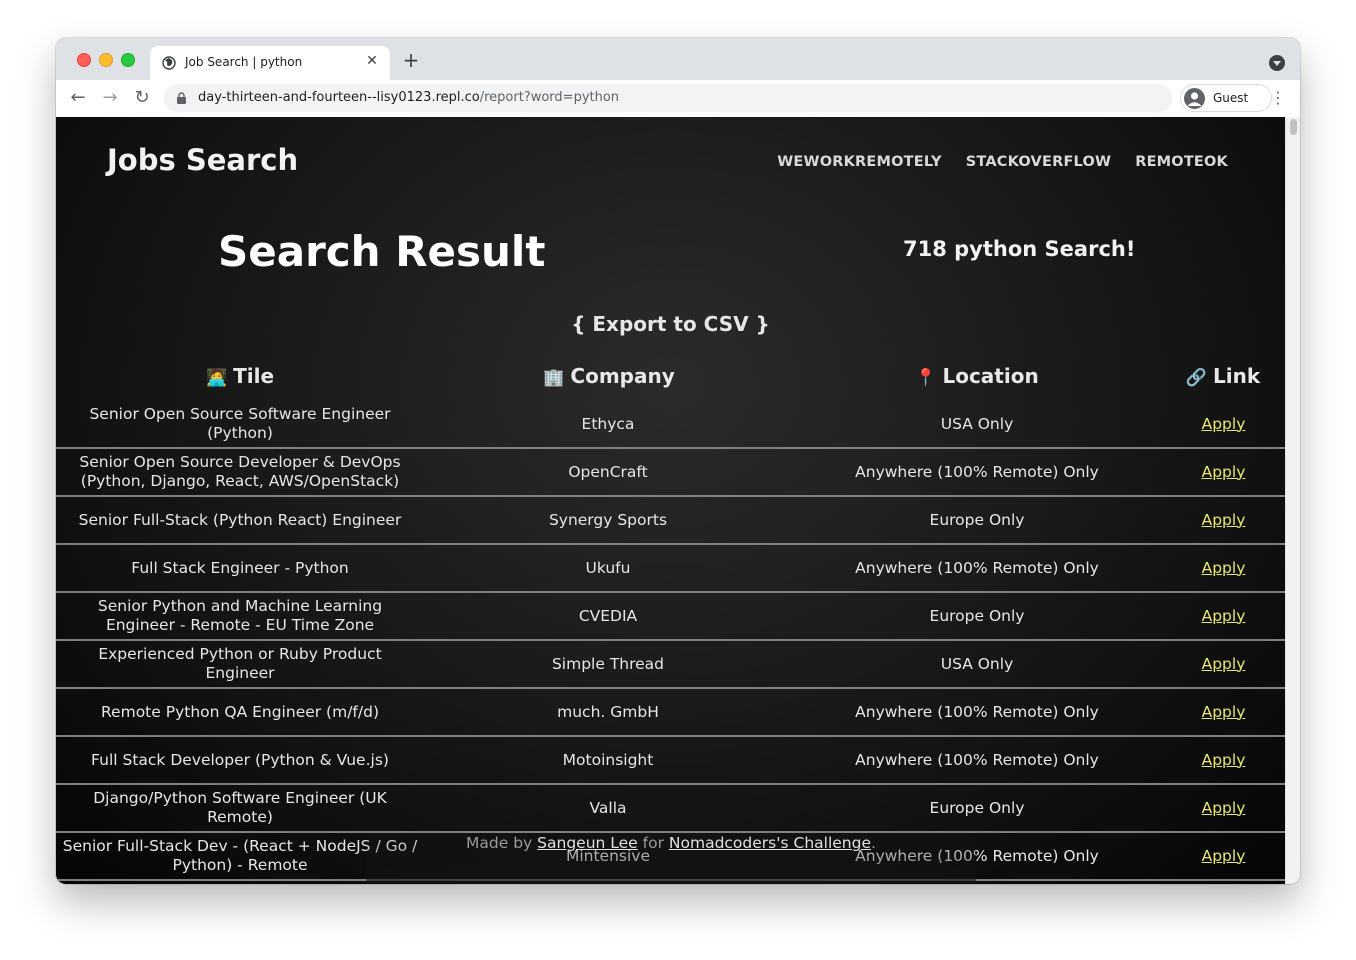  I want to click on close-window-button, so click(84, 60).